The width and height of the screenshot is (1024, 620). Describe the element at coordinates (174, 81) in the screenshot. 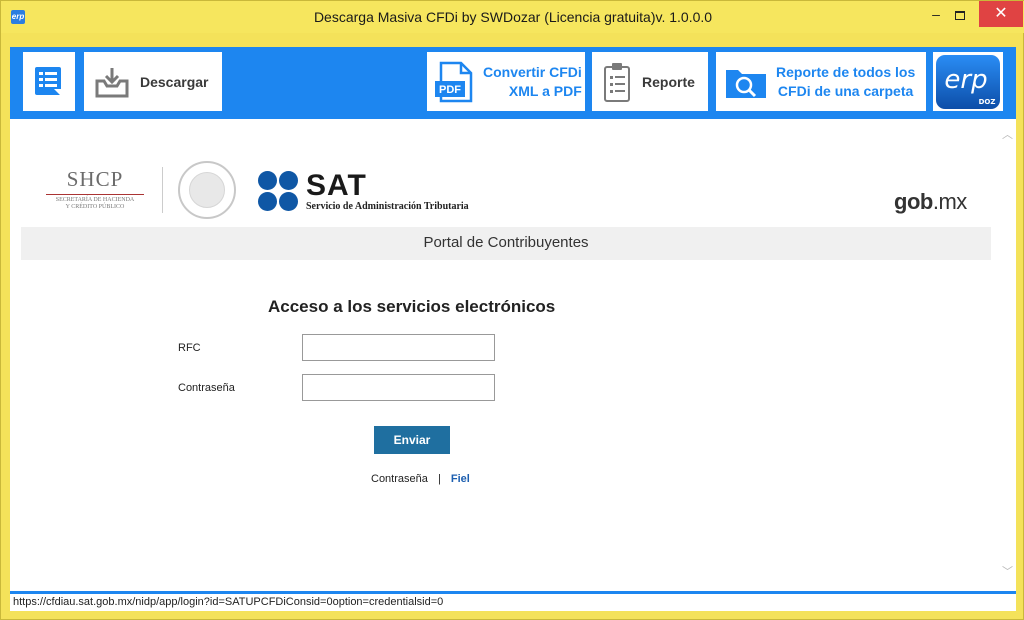

I see `descargar-label: Descargar` at that location.